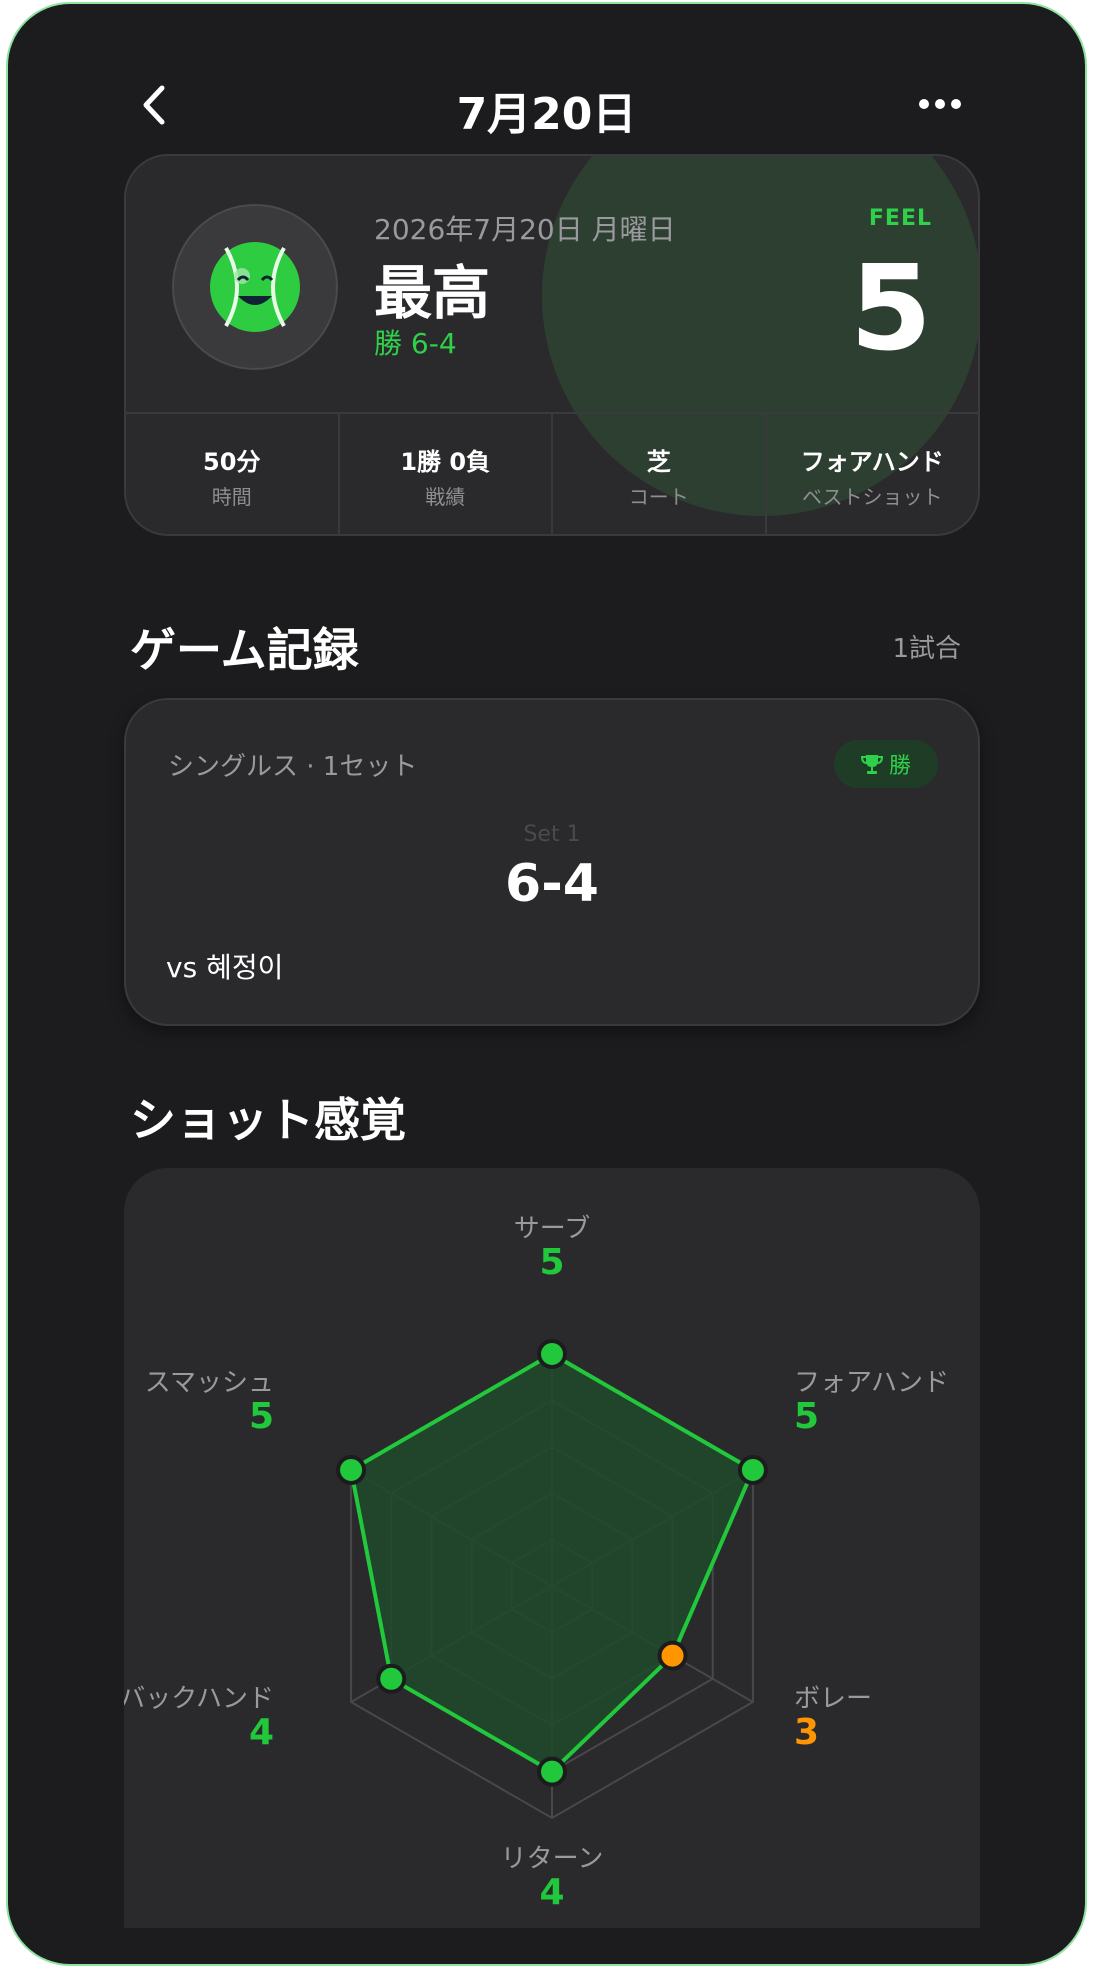 This screenshot has width=1095, height=1974. Describe the element at coordinates (833, 1699) in the screenshot. I see `radar-axis-label: ボレー` at that location.